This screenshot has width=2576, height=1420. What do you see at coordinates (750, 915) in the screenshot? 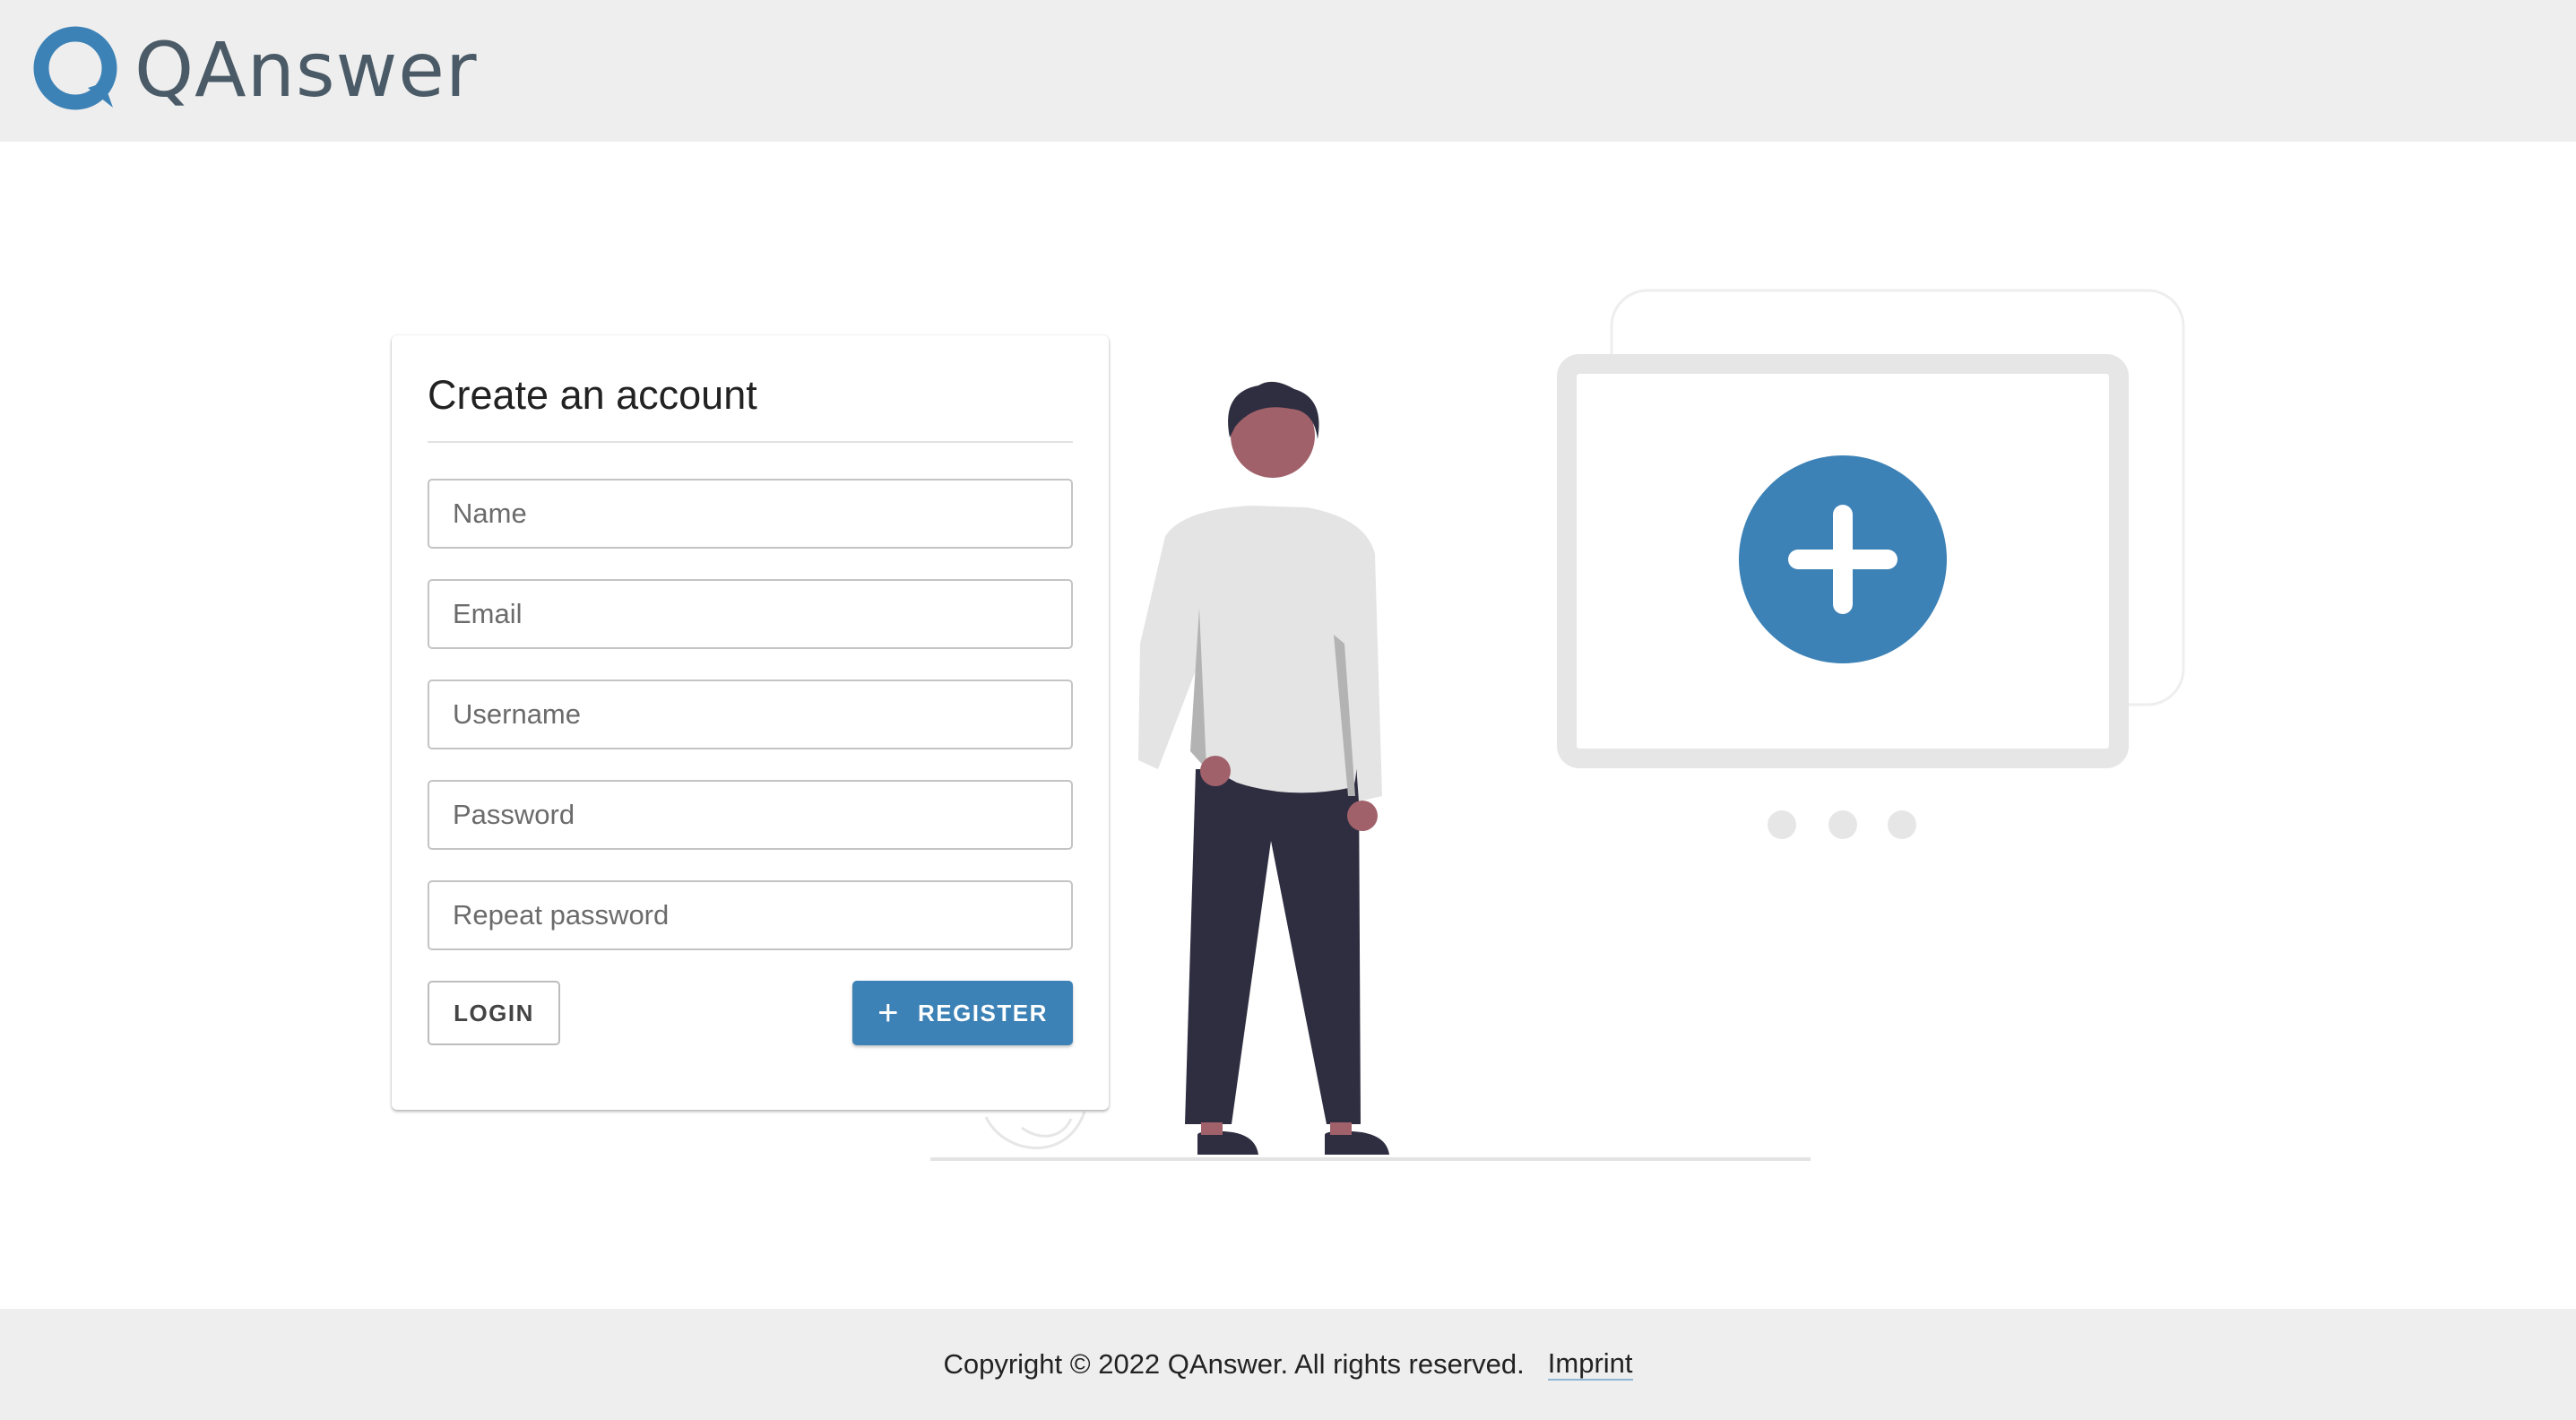
I see `repeat-password-field` at bounding box center [750, 915].